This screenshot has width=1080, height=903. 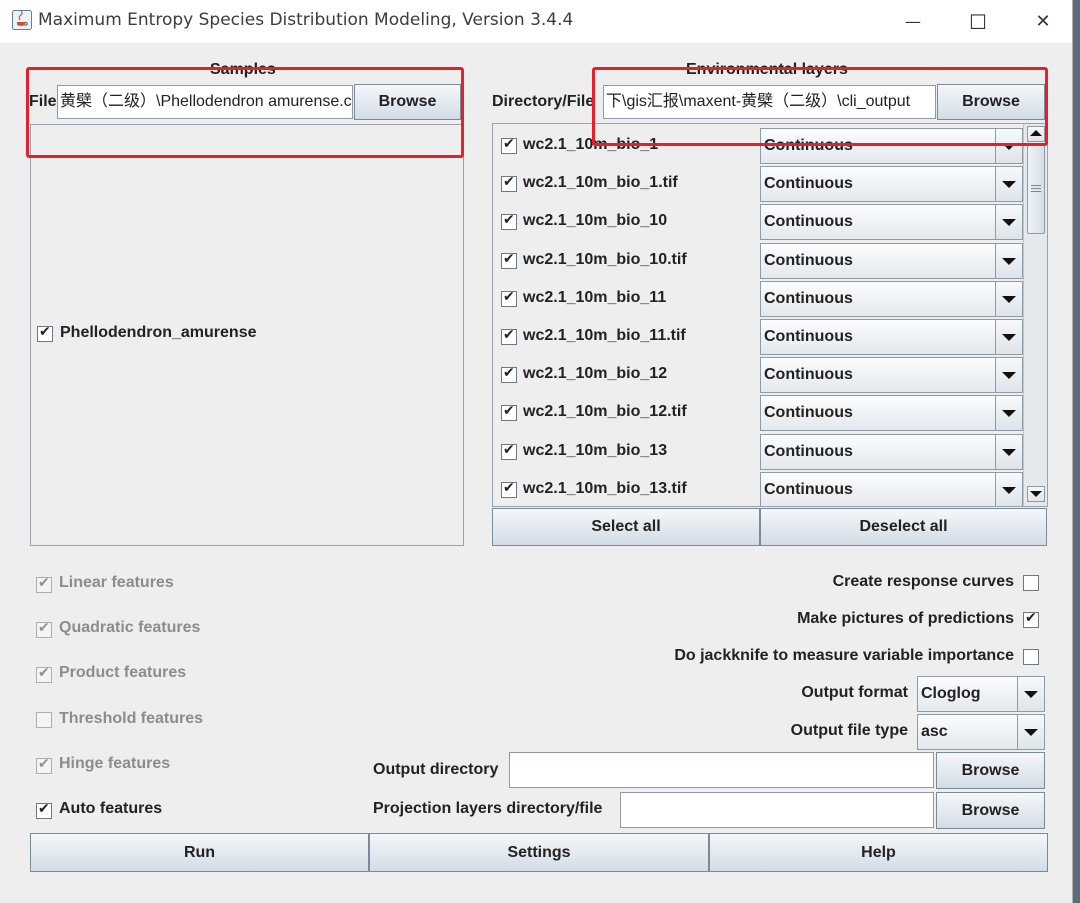 I want to click on auto-features-checkbox: ✔, so click(x=44, y=810).